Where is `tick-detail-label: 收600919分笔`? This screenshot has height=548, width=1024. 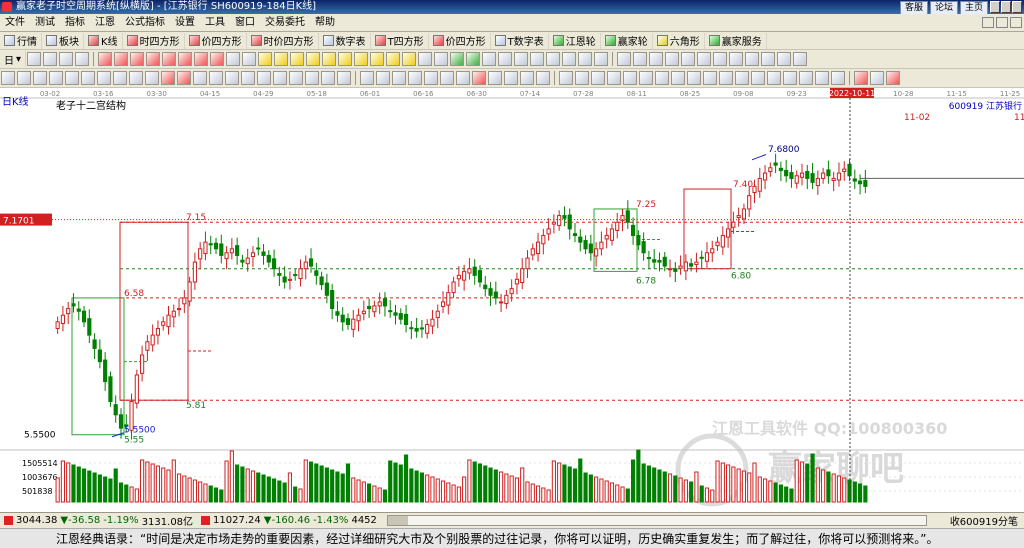 tick-detail-label: 收600919分笔 is located at coordinates (987, 520).